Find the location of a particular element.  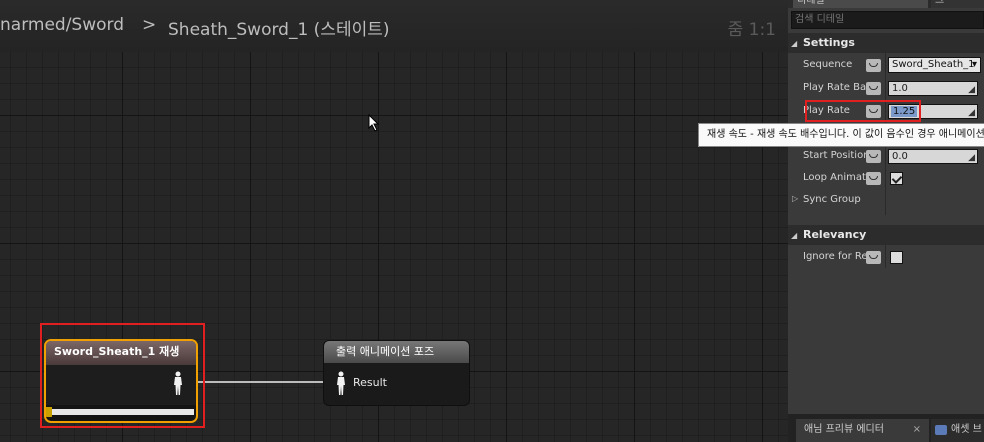

pose-pin-icon is located at coordinates (178, 384).